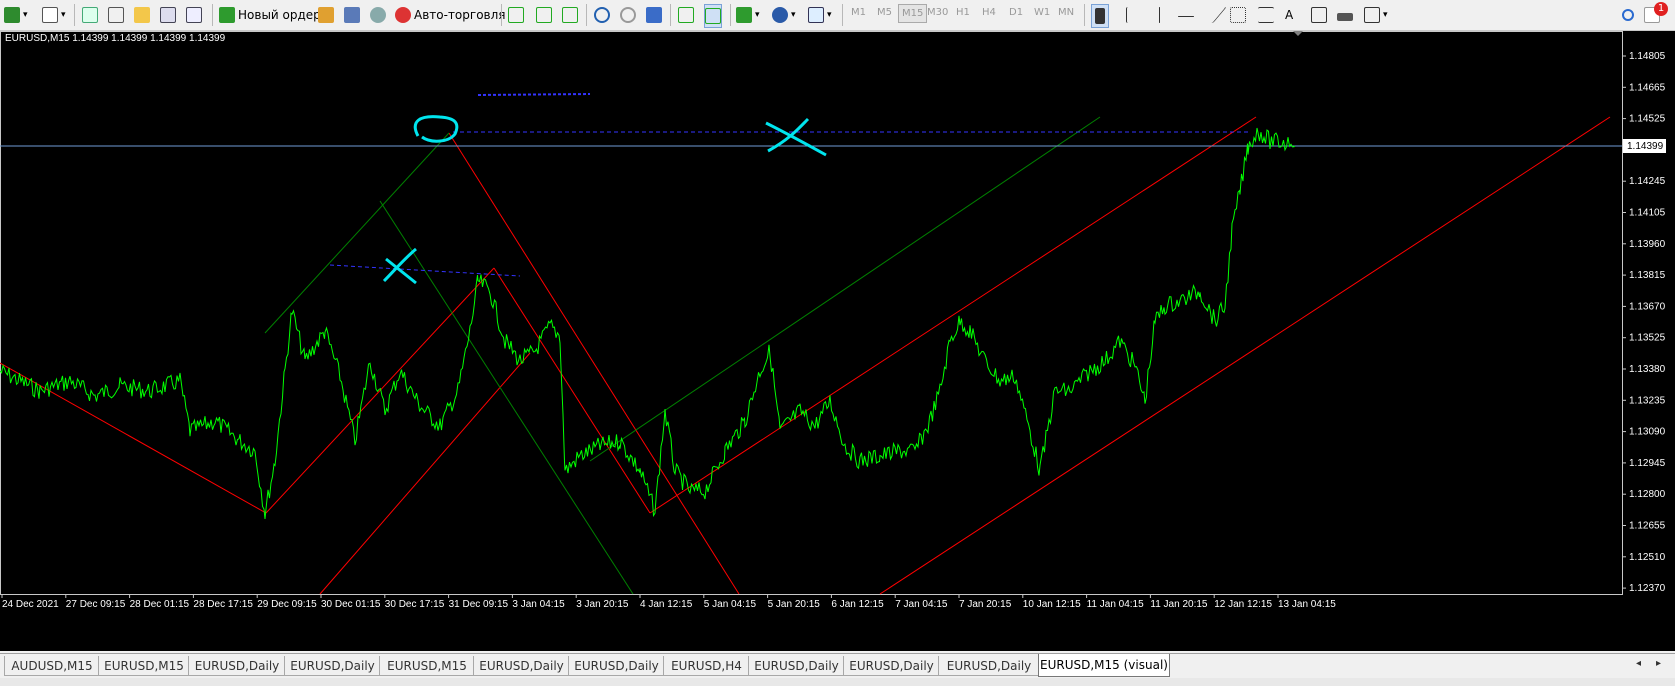 The width and height of the screenshot is (1675, 686). Describe the element at coordinates (1647, 494) in the screenshot. I see `price-axis-label: 1.12800` at that location.